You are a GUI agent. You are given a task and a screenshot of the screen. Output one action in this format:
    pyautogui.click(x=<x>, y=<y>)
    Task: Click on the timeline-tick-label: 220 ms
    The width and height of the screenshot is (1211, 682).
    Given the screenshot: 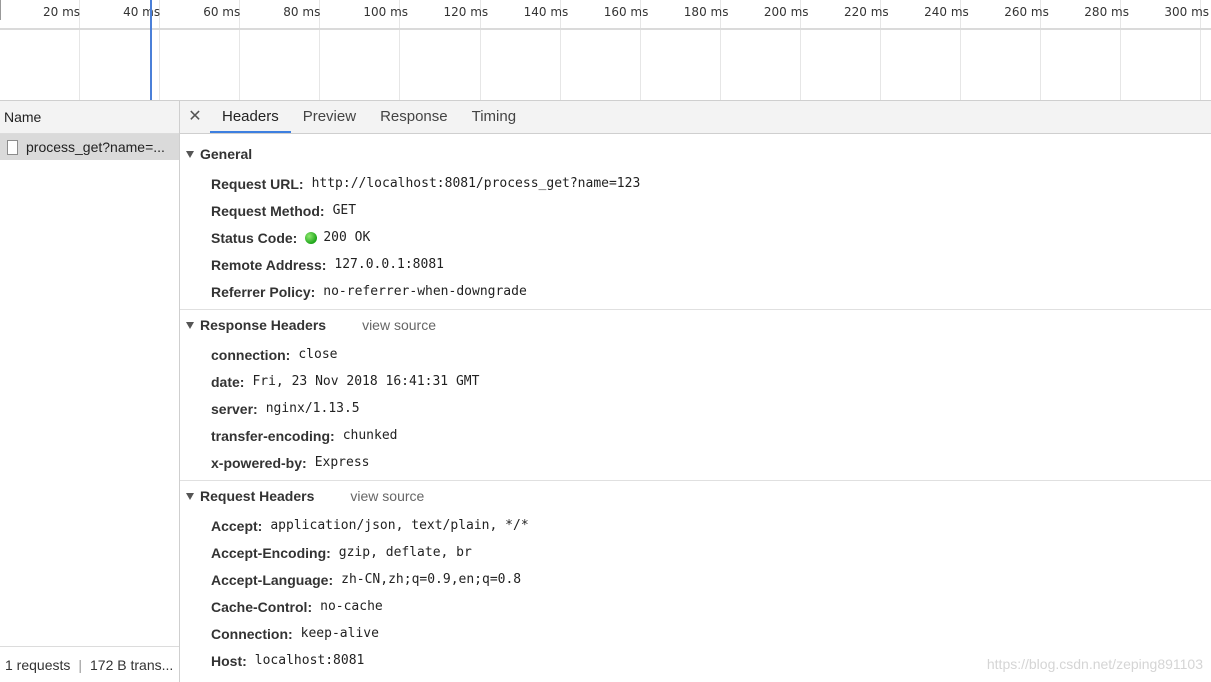 What is the action you would take?
    pyautogui.click(x=866, y=12)
    